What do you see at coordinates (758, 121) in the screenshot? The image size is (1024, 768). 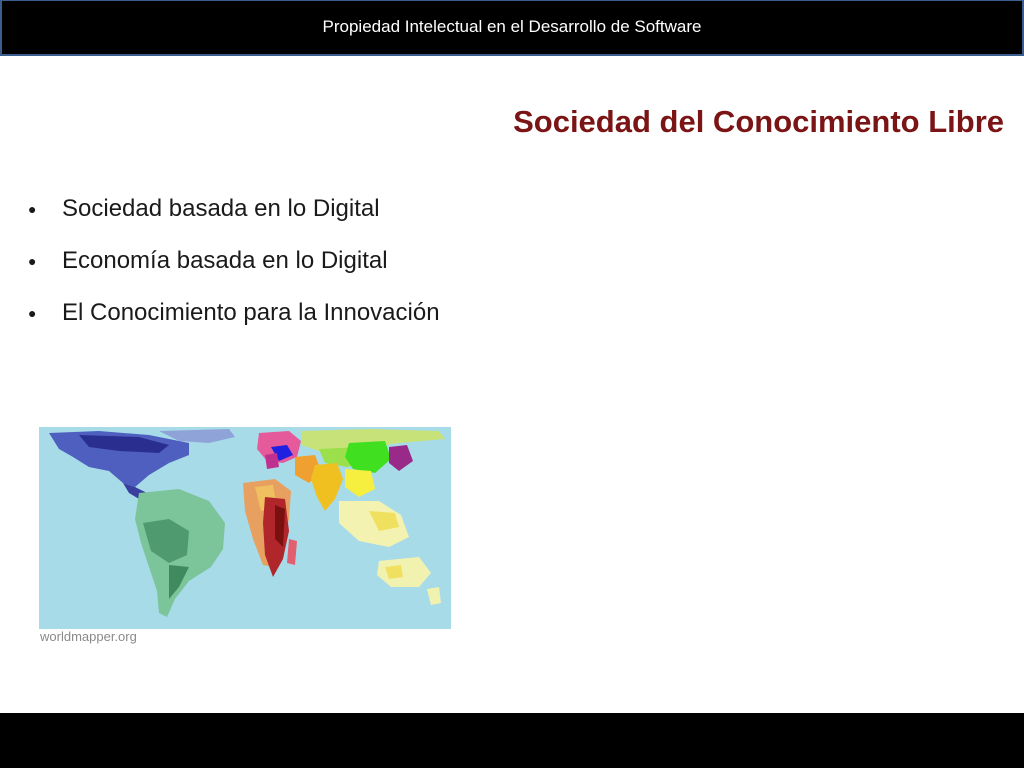 I see `slide-title: Sociedad del Conocimiento Libre` at bounding box center [758, 121].